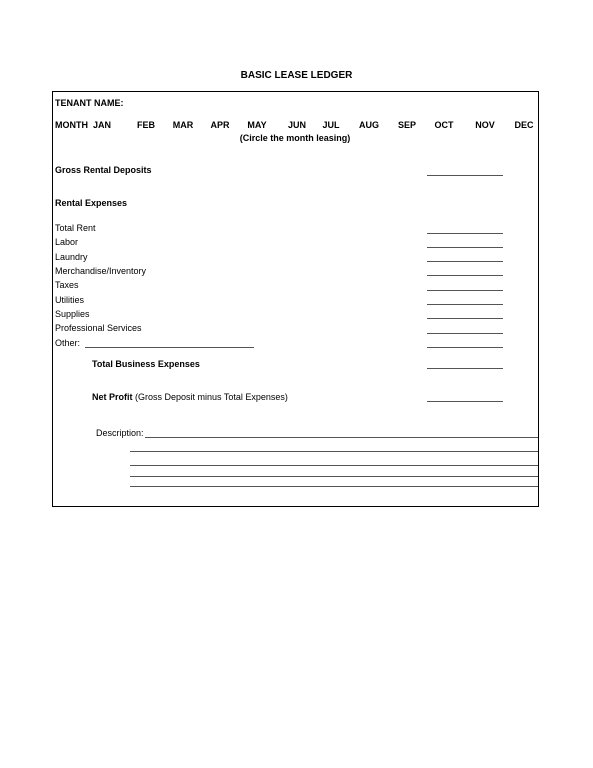 Image resolution: width=593 pixels, height=768 pixels. I want to click on month-nov: NOV, so click(485, 125).